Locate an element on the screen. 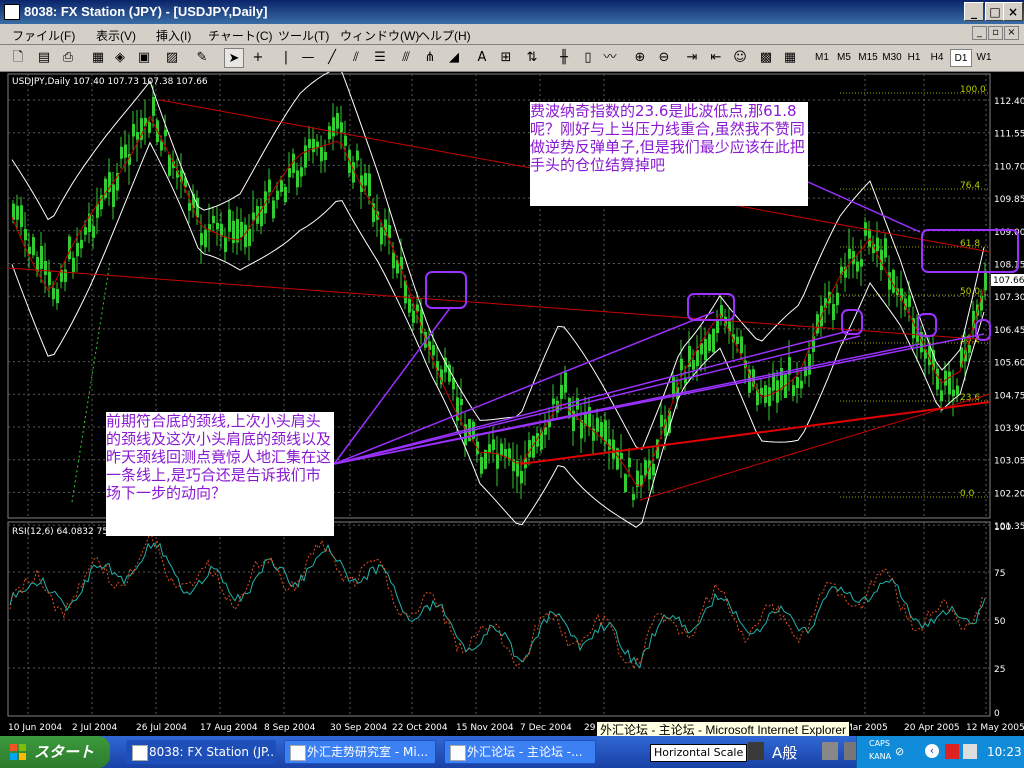 This screenshot has width=1024, height=768. zoom-out-icon: ⊖ is located at coordinates (664, 58).